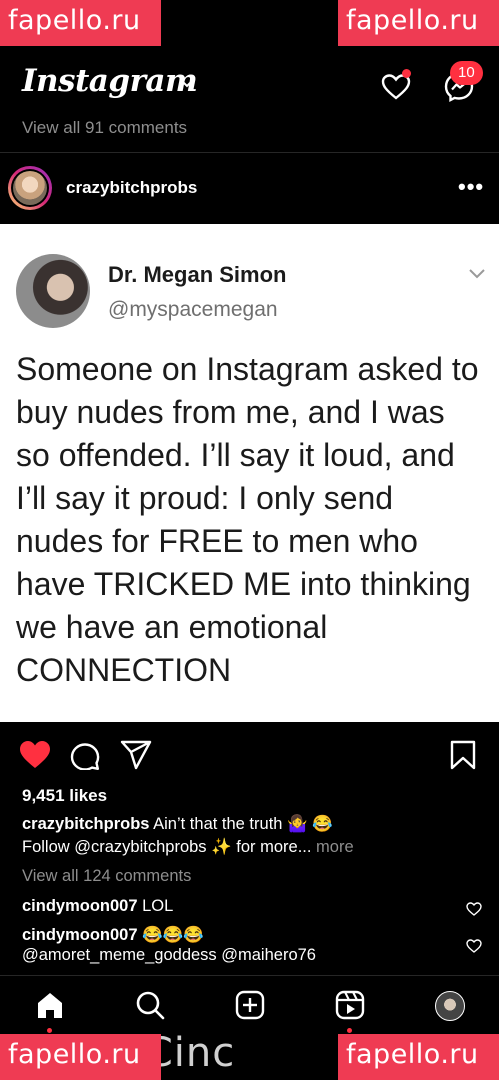 Image resolution: width=499 pixels, height=1080 pixels. What do you see at coordinates (249, 758) in the screenshot?
I see `post-actions` at bounding box center [249, 758].